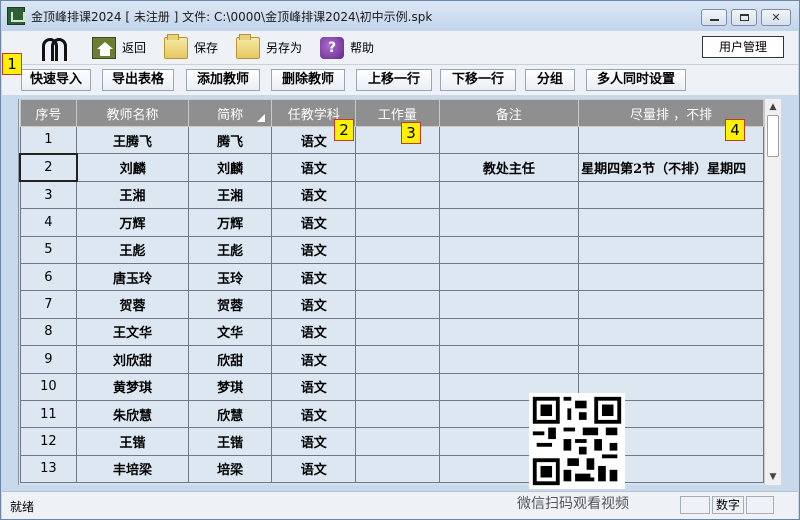 The image size is (800, 520). Describe the element at coordinates (391, 386) in the screenshot. I see `table-row: 10 黄梦琪 梦琪 语文` at that location.